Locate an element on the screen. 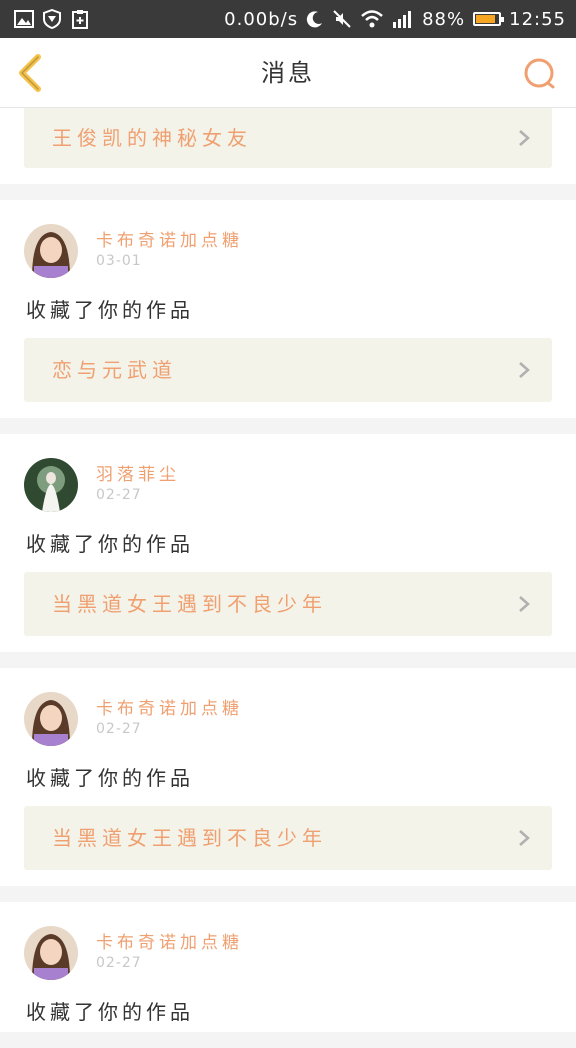 This screenshot has height=1048, width=576. search-icon is located at coordinates (540, 74).